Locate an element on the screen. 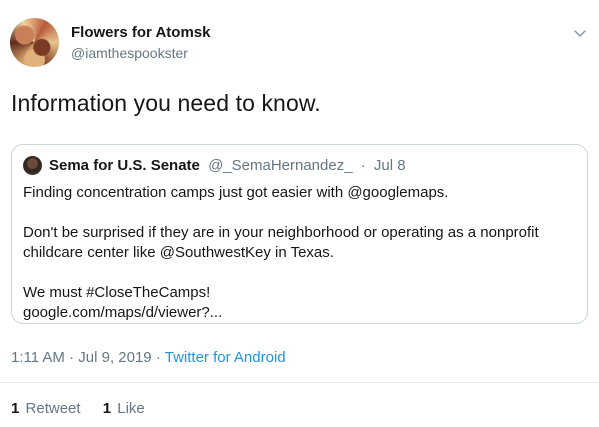 Image resolution: width=599 pixels, height=427 pixels. quoted-date: Jul 8 is located at coordinates (389, 165).